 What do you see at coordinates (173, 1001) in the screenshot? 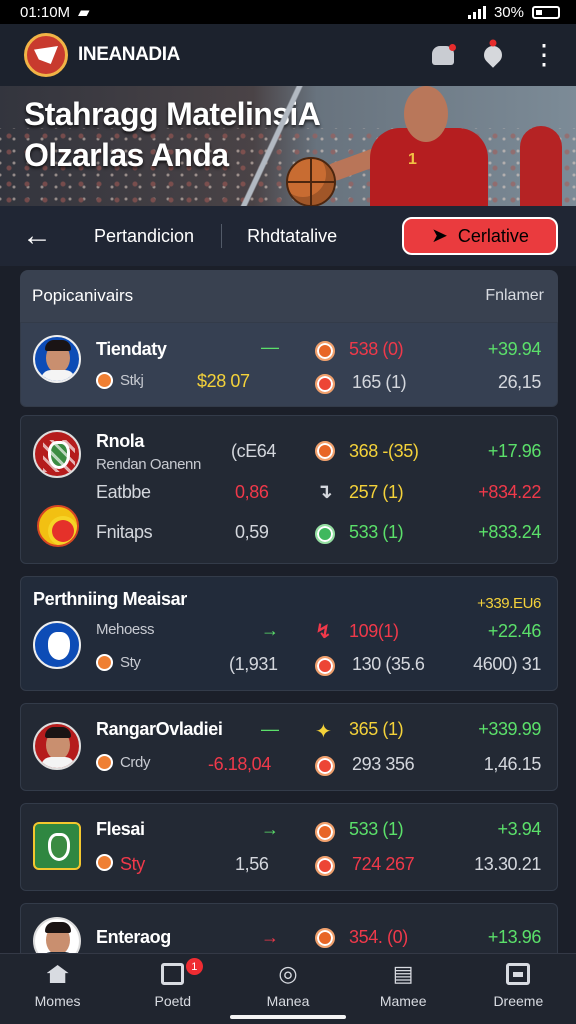
I see `tab-label: Poetd` at bounding box center [173, 1001].